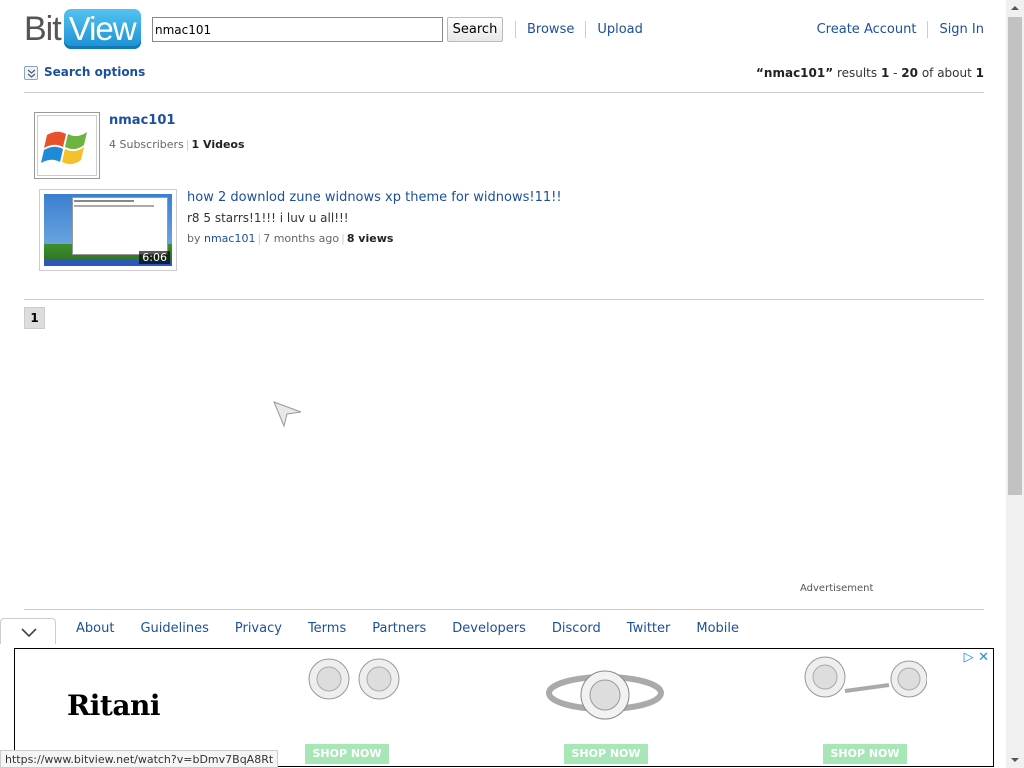 The image size is (1024, 768). What do you see at coordinates (229, 238) in the screenshot?
I see `video-author-link: nmac101` at bounding box center [229, 238].